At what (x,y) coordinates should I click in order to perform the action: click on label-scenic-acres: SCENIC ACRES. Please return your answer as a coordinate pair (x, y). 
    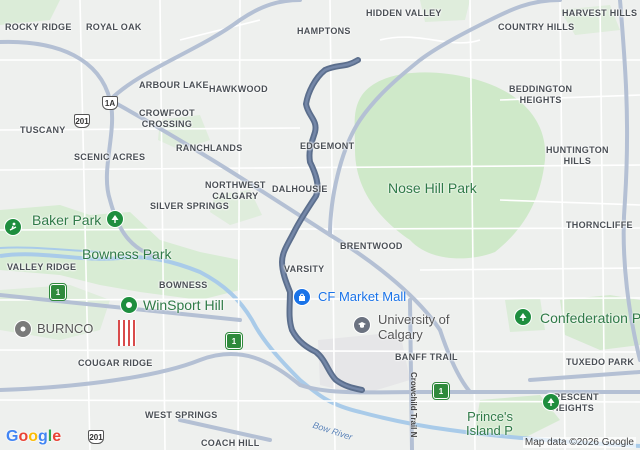
    Looking at the image, I should click on (110, 157).